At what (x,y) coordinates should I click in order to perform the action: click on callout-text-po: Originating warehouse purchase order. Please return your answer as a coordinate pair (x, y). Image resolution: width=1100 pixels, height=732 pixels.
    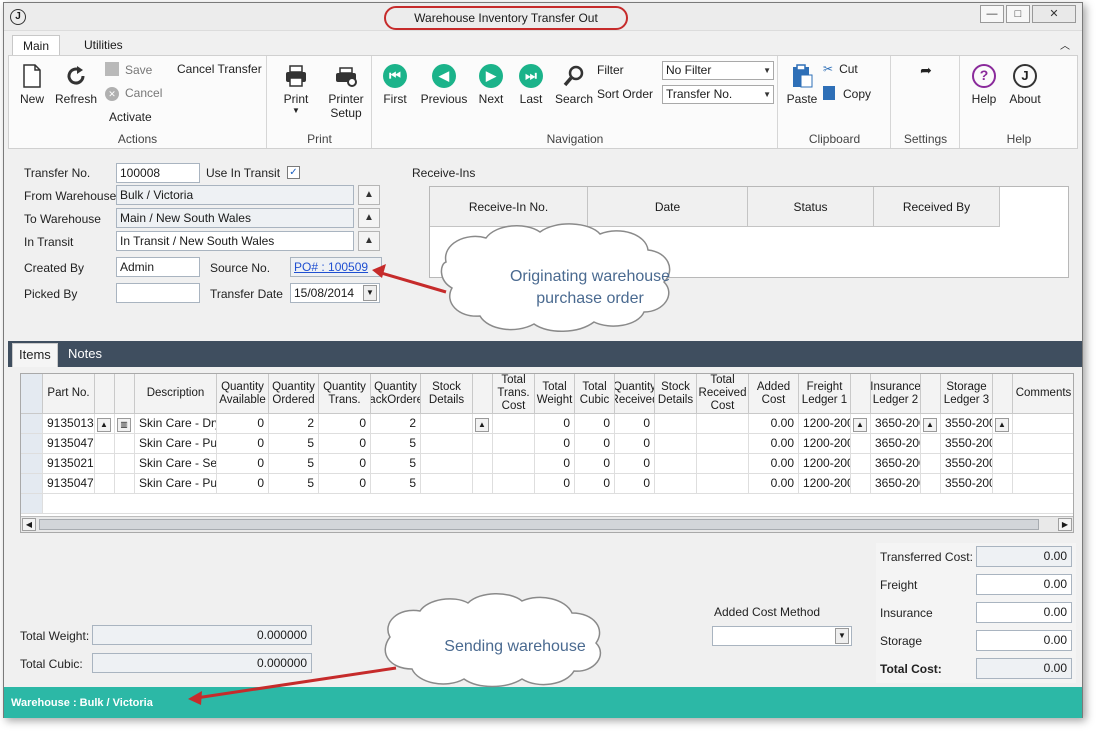
    Looking at the image, I should click on (590, 287).